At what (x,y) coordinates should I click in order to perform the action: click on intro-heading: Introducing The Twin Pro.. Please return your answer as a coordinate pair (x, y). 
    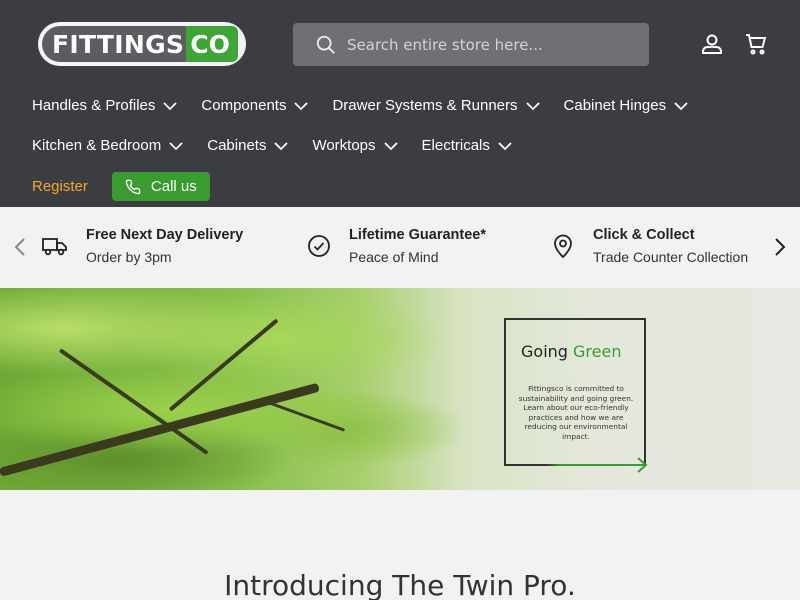
    Looking at the image, I should click on (400, 584).